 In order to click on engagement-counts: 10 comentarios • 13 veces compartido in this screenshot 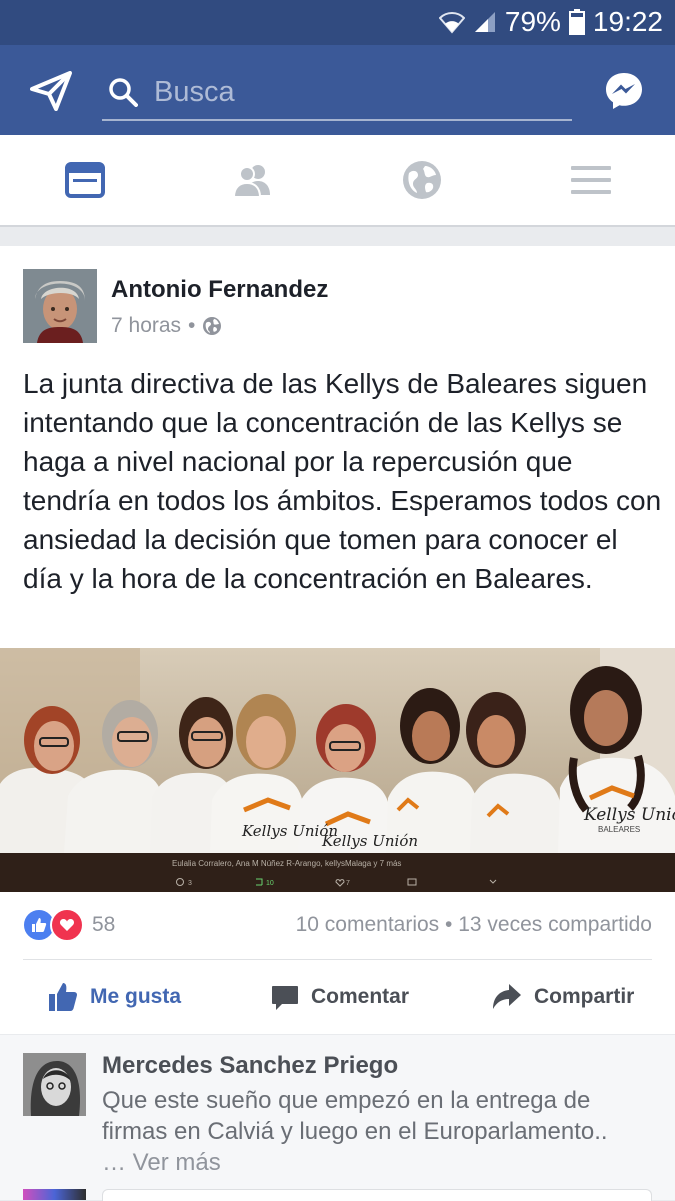, I will do `click(474, 925)`.